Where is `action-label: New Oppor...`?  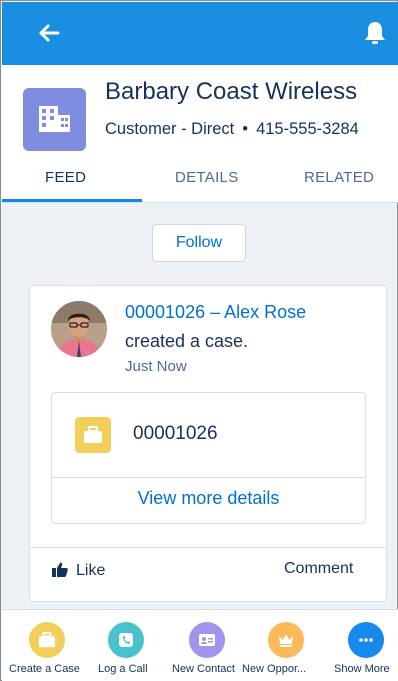
action-label: New Oppor... is located at coordinates (274, 669).